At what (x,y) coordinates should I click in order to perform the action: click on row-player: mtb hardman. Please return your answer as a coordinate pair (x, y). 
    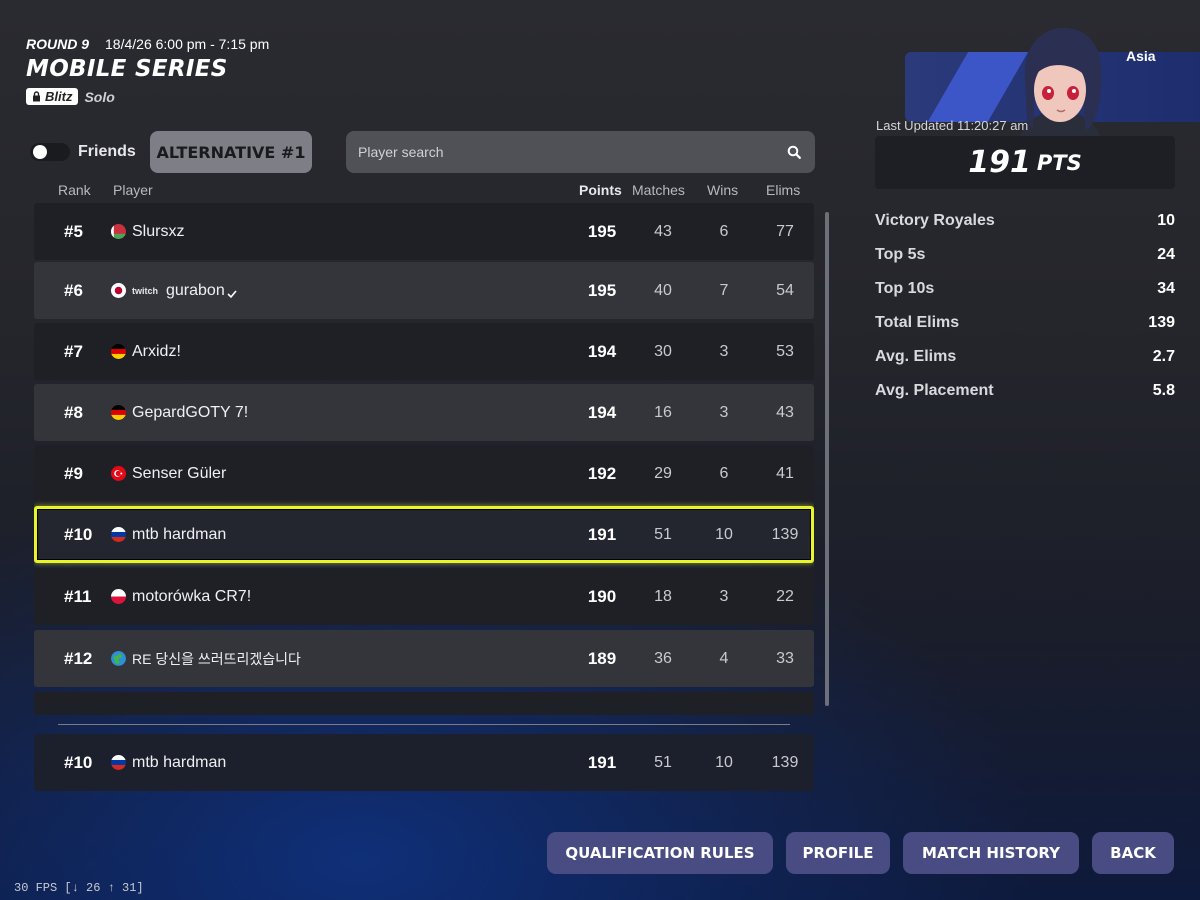
    Looking at the image, I should click on (168, 534).